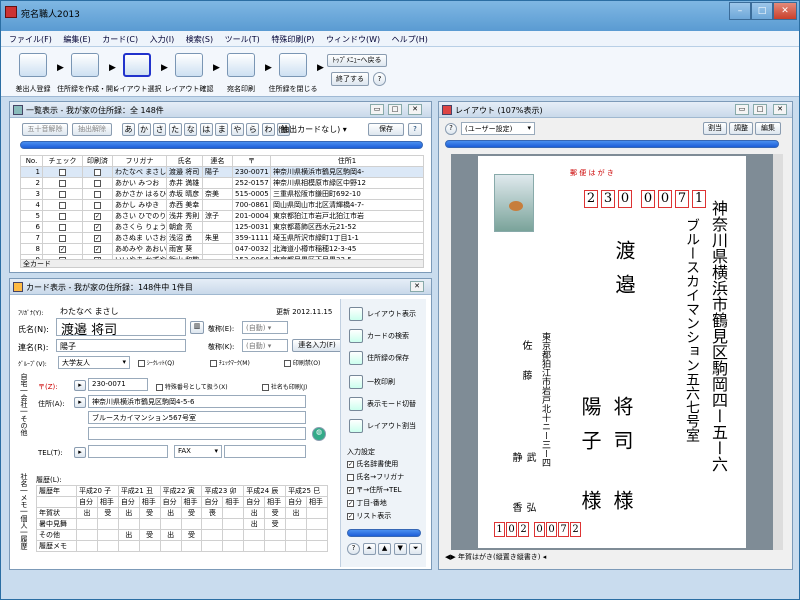  Describe the element at coordinates (241, 73) in the screenshot. I see `print-button: 宛名印刷` at that location.